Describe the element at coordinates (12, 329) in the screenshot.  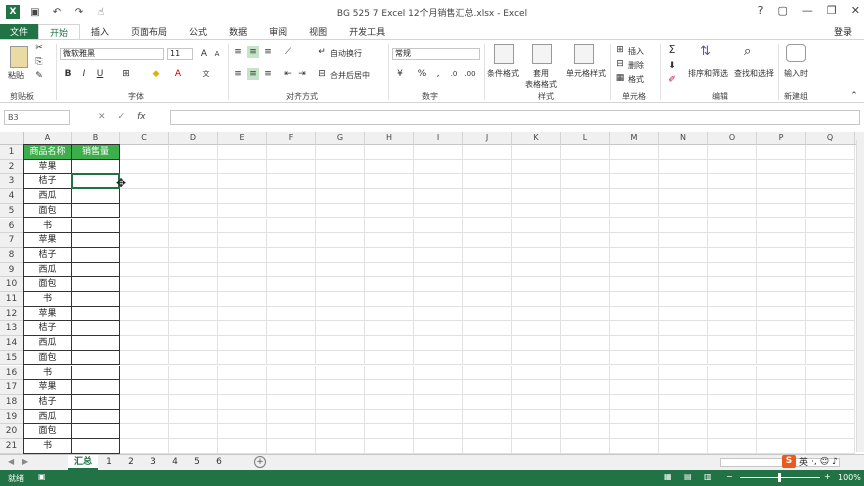
I see `row-header: 13` at that location.